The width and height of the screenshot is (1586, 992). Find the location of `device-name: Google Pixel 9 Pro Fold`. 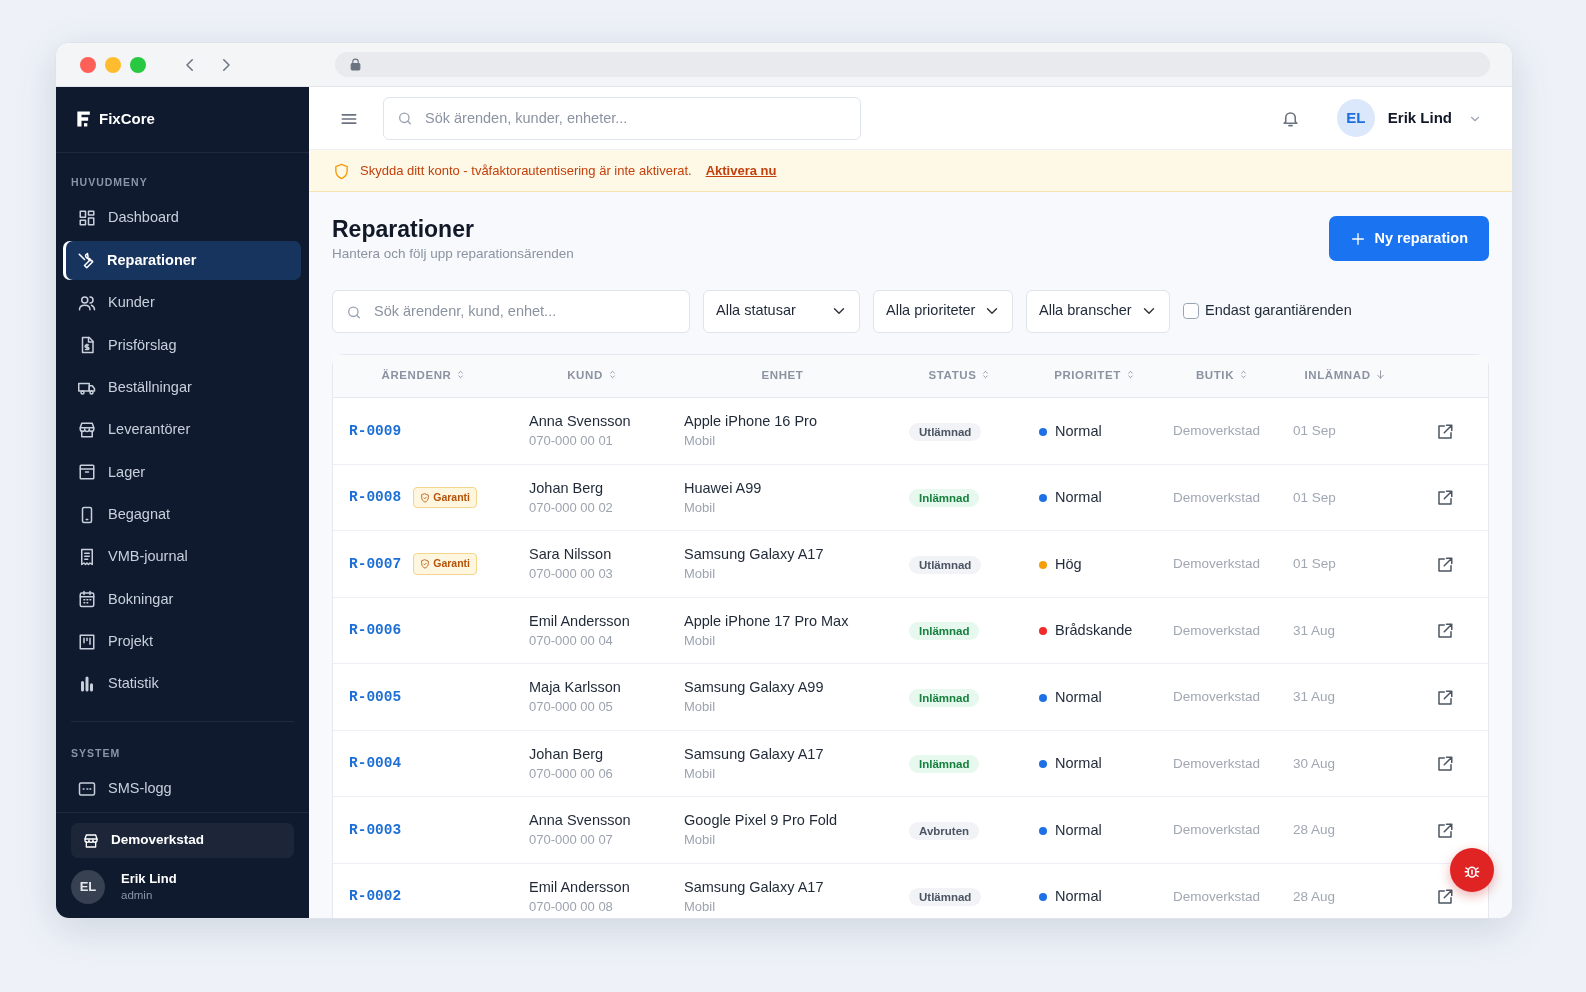

device-name: Google Pixel 9 Pro Fold is located at coordinates (761, 821).